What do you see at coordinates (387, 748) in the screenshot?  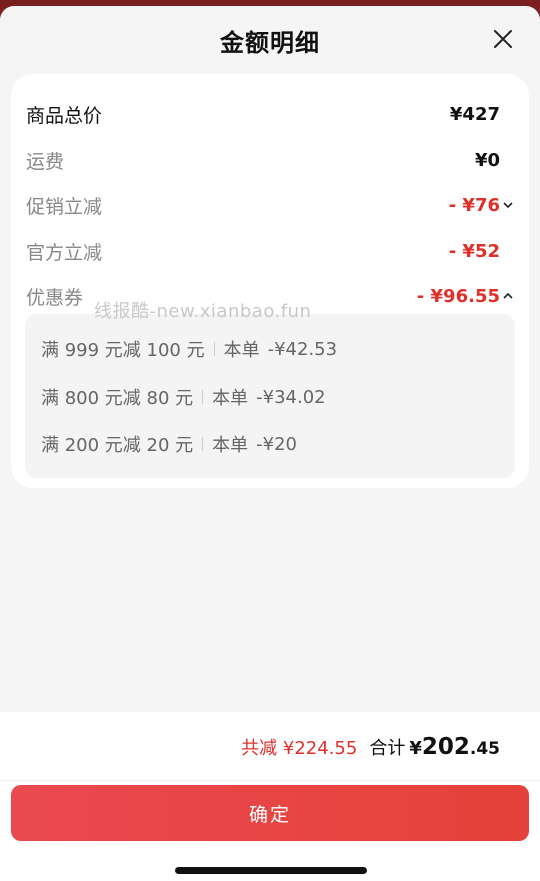 I see `total-label: 合计` at bounding box center [387, 748].